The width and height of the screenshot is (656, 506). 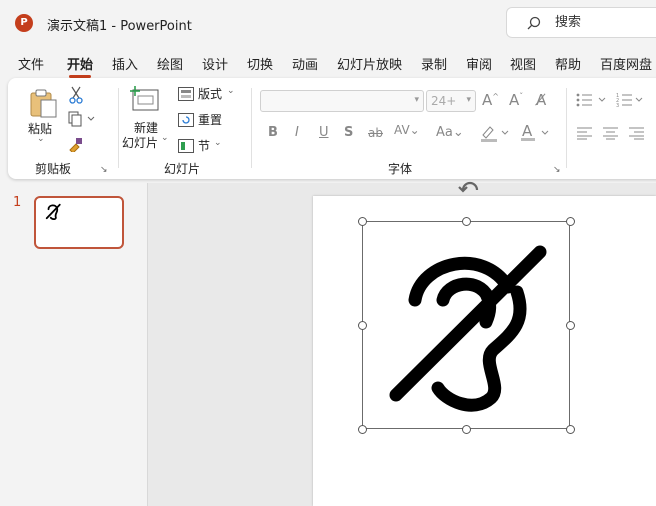 What do you see at coordinates (215, 63) in the screenshot?
I see `tab-design: 设计` at bounding box center [215, 63].